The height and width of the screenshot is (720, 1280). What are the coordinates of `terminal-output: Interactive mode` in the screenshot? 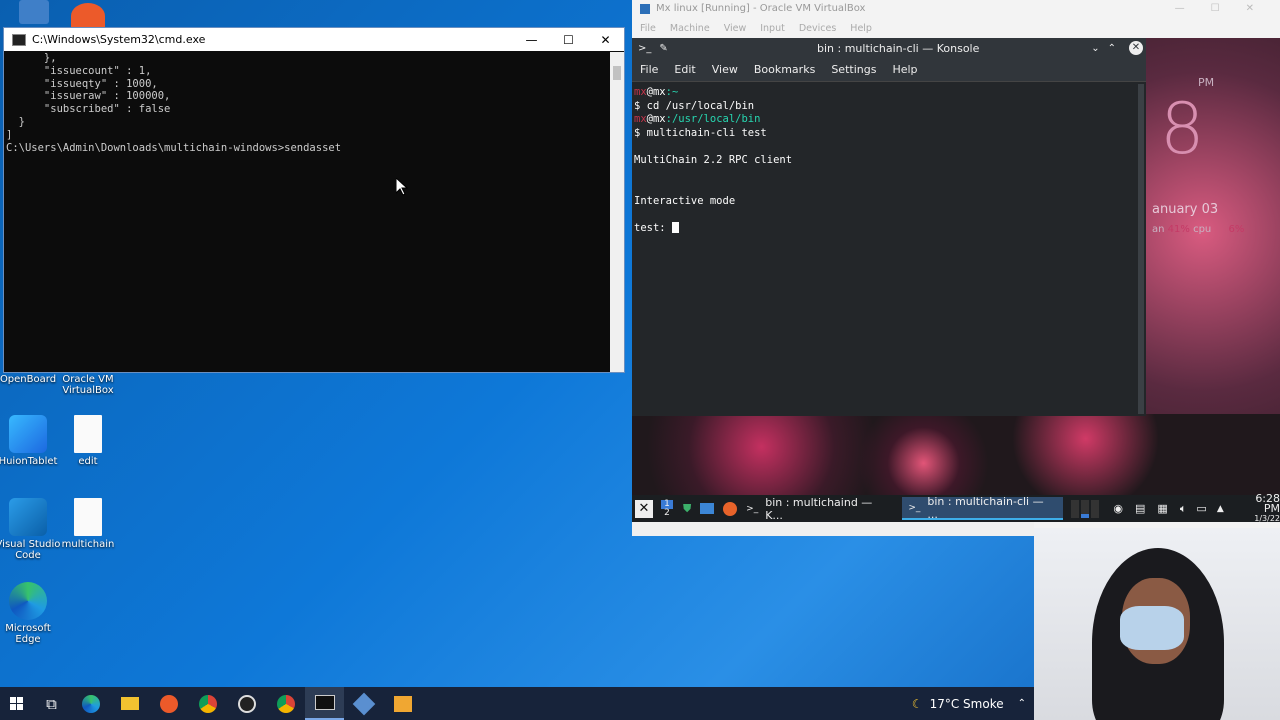 It's located at (685, 200).